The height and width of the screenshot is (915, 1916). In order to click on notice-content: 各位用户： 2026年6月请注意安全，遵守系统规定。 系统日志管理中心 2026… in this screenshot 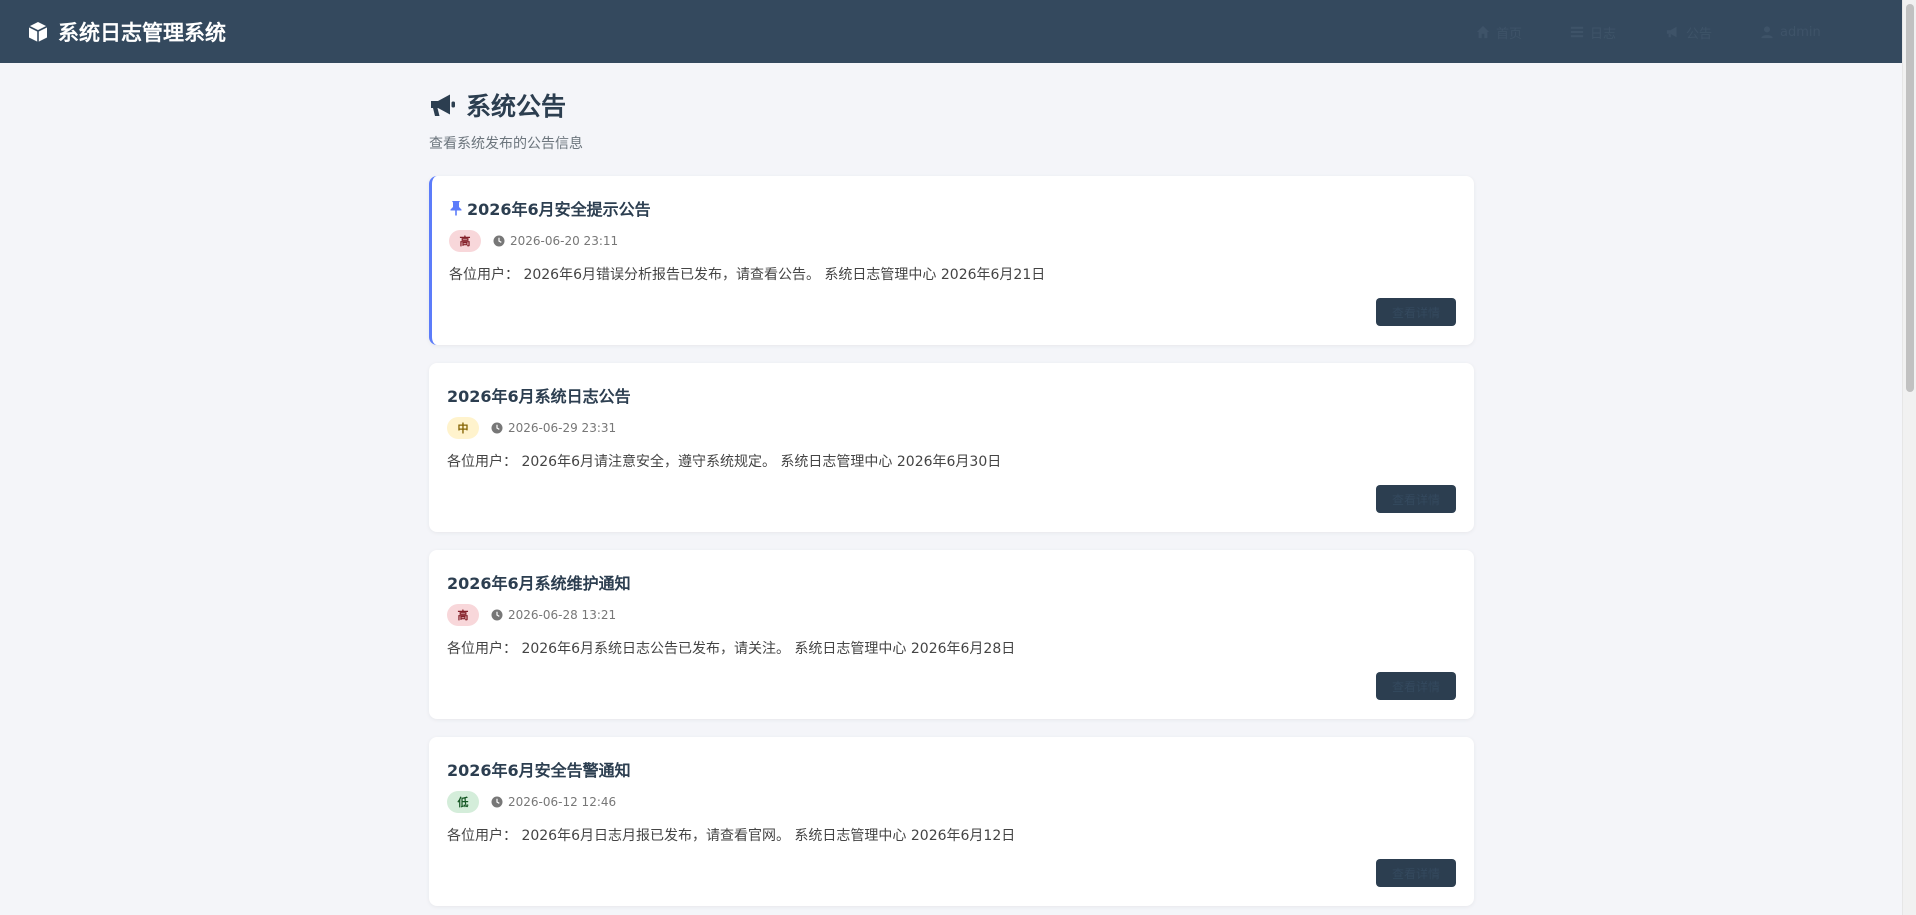, I will do `click(724, 462)`.